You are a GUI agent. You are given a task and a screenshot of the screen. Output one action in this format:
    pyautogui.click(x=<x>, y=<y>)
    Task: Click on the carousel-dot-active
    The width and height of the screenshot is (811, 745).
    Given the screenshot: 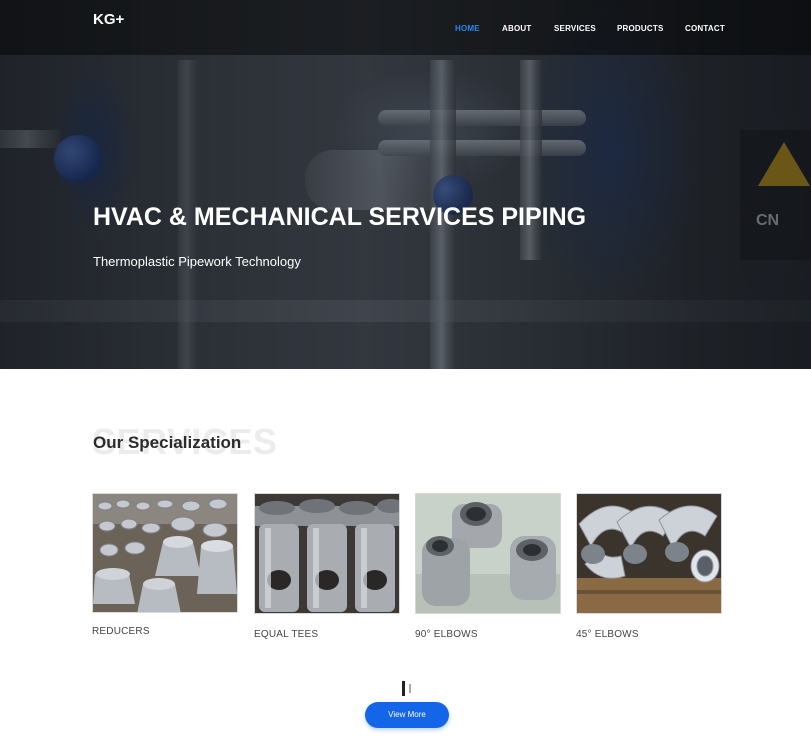 What is the action you would take?
    pyautogui.click(x=403, y=688)
    